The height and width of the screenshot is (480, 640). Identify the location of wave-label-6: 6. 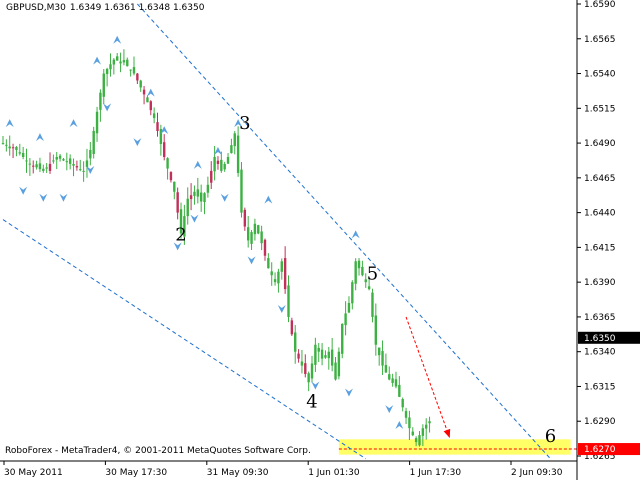
(550, 436).